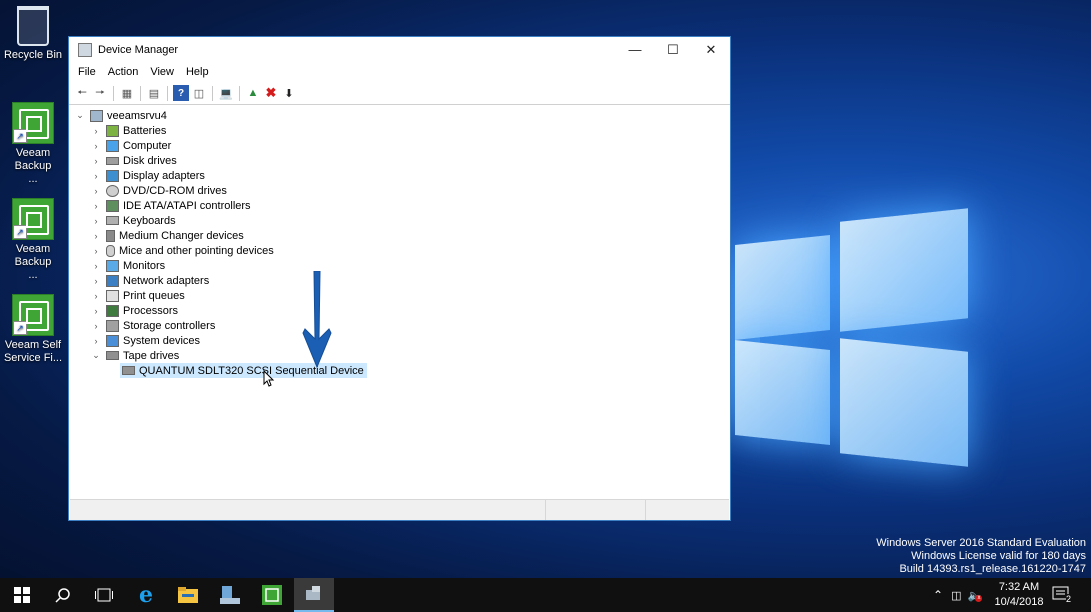 This screenshot has height=612, width=1091. Describe the element at coordinates (127, 93) in the screenshot. I see `show-hide-console-tree-icon: ▦` at that location.